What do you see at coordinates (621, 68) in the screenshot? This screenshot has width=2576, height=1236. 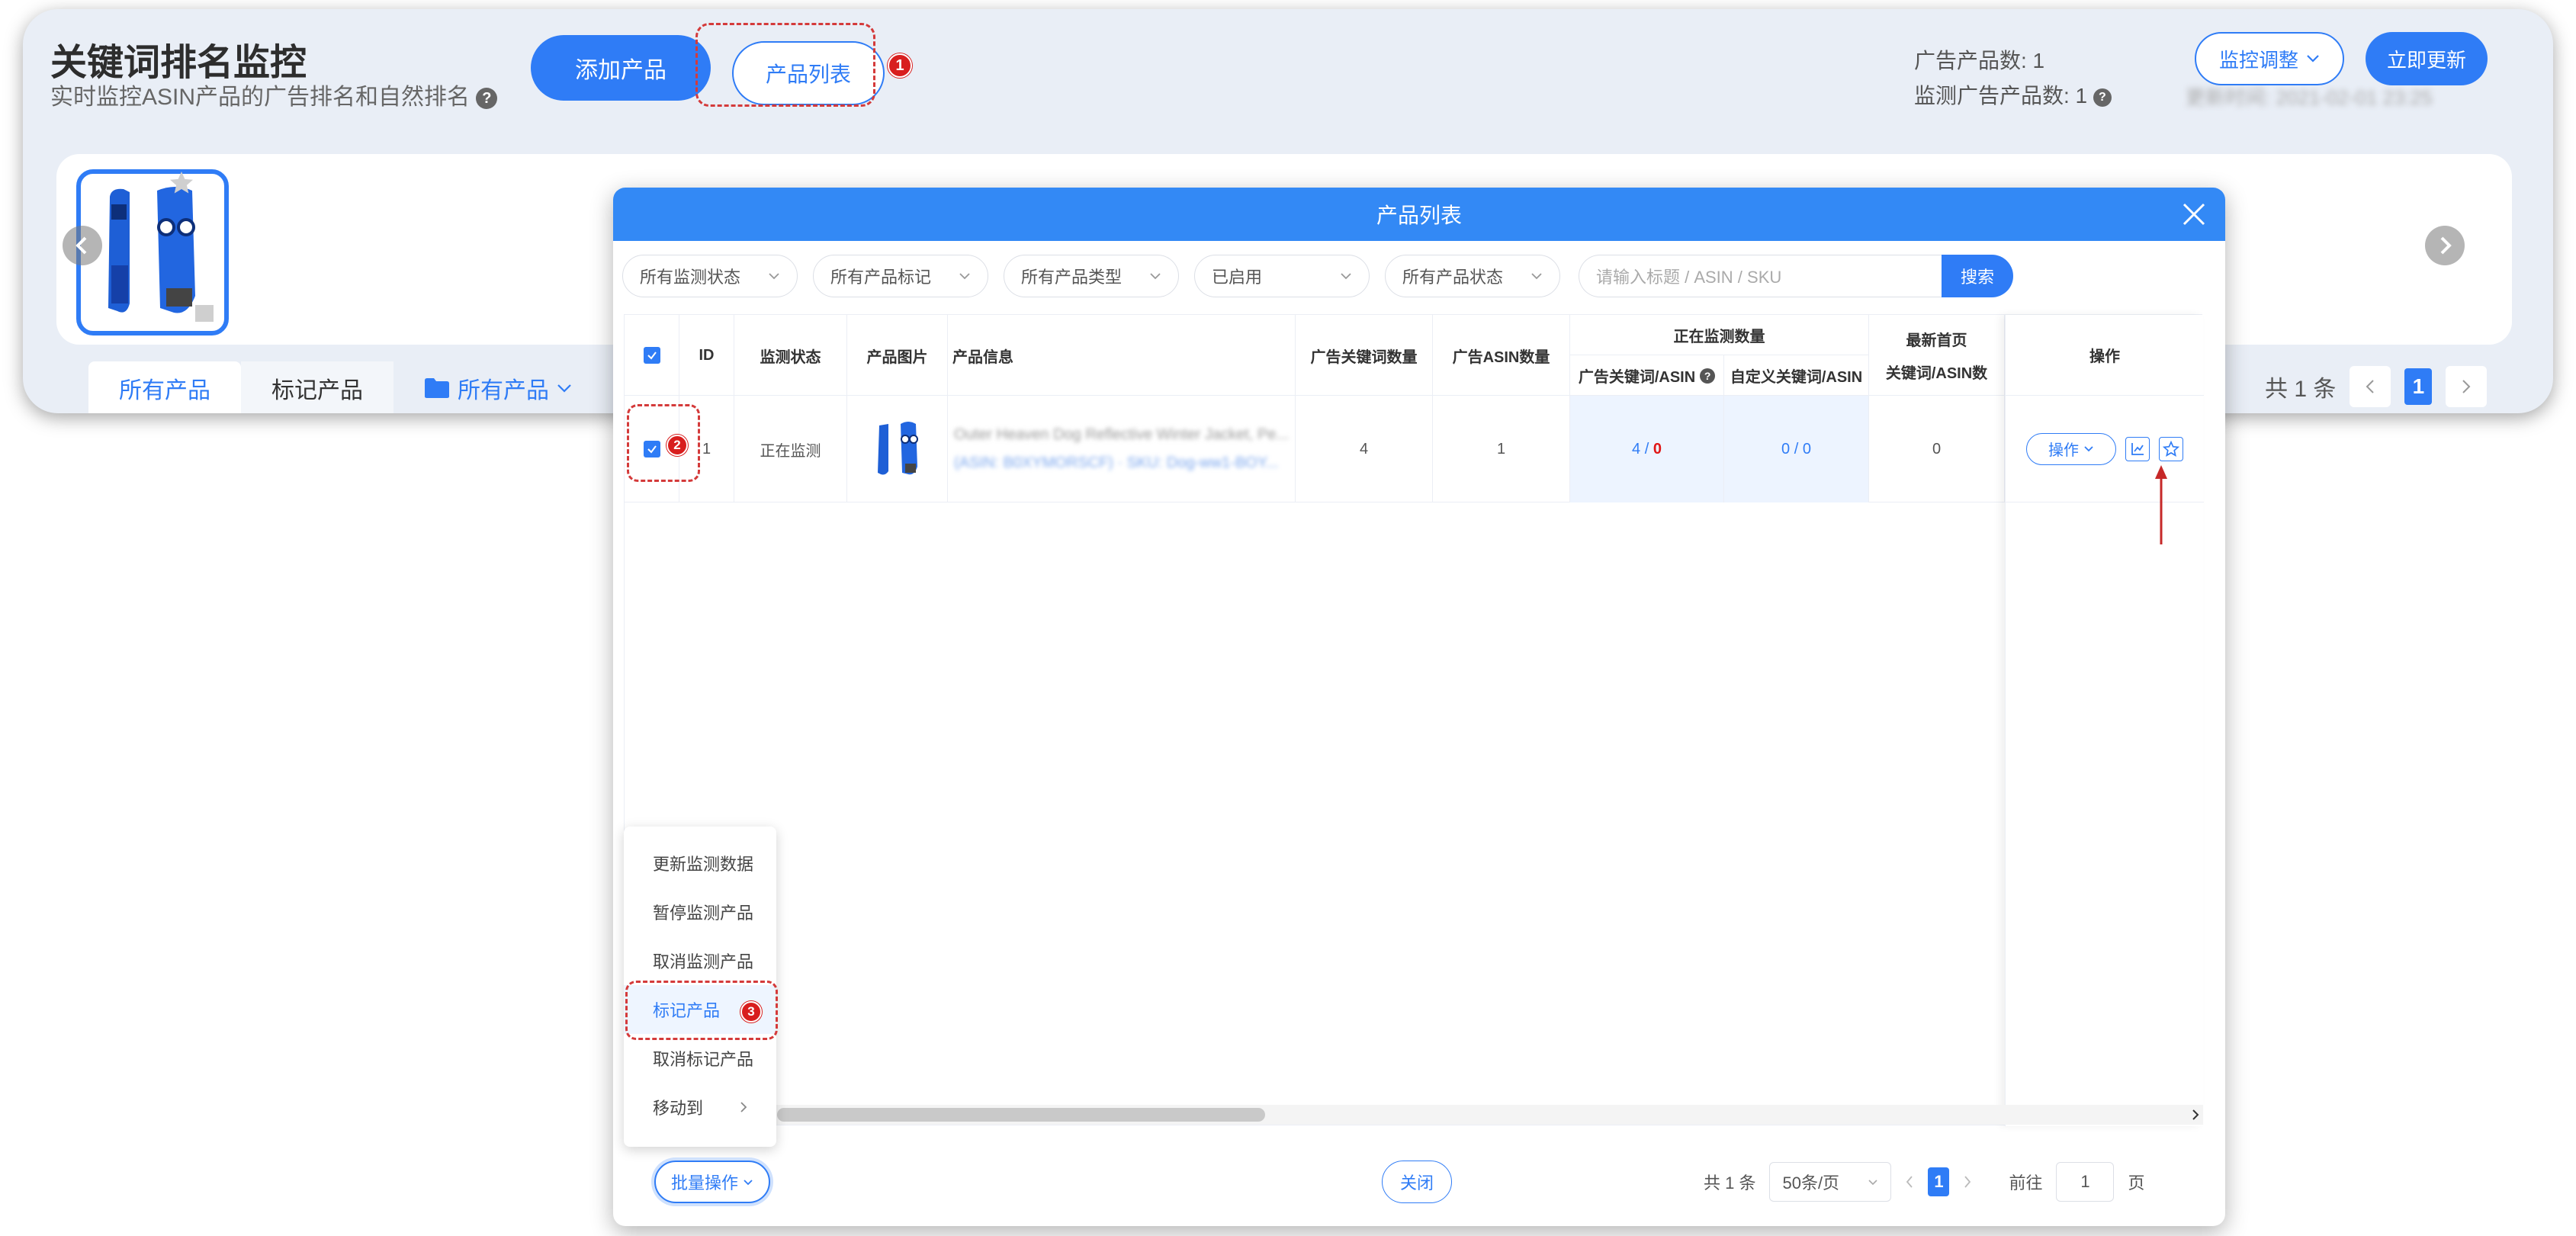 I see `add-product-button: 添加产品` at bounding box center [621, 68].